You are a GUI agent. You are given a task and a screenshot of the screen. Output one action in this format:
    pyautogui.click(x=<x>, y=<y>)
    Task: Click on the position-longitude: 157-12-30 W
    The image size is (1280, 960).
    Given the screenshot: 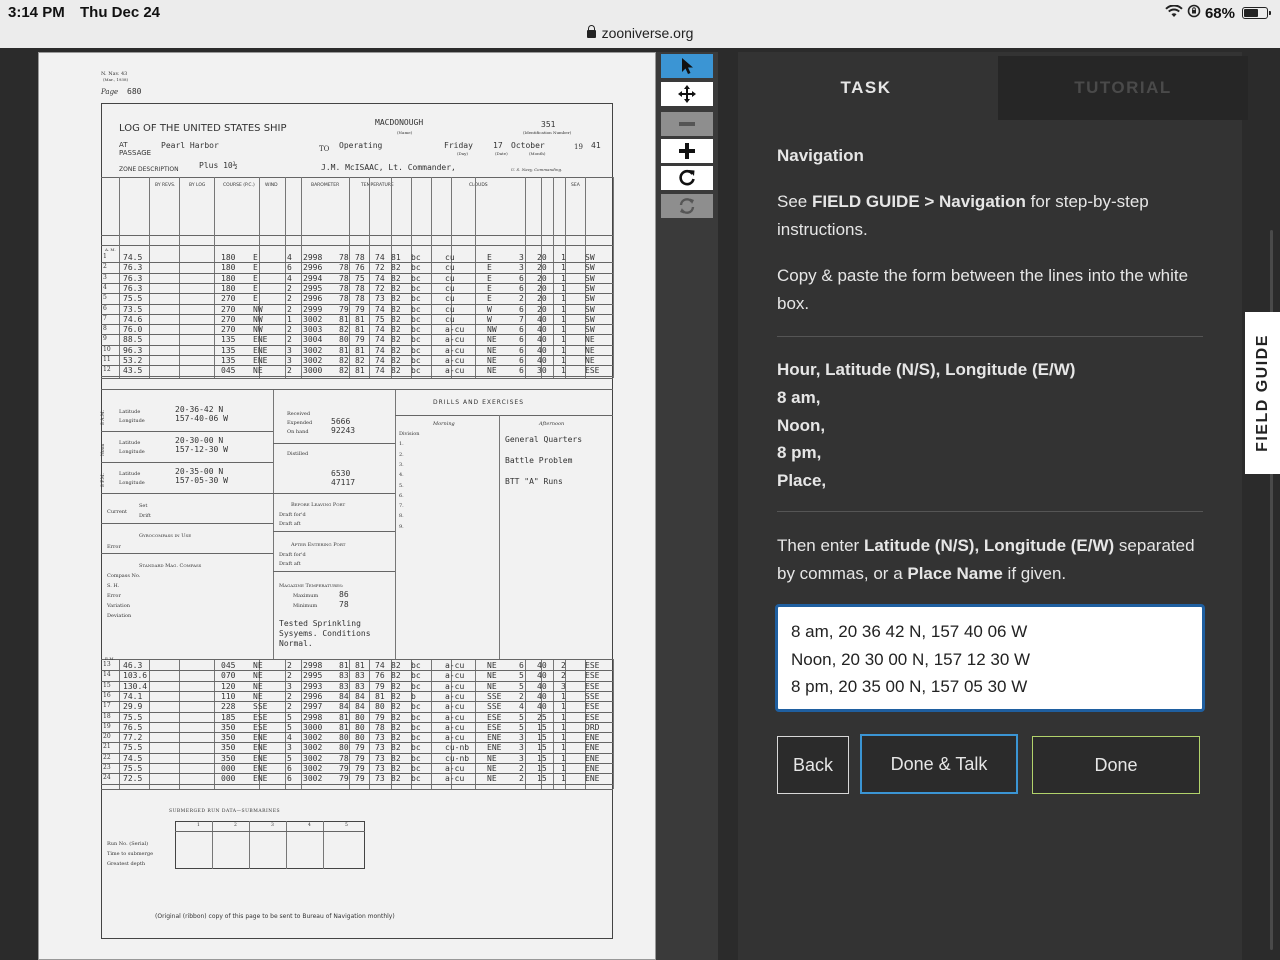 What is the action you would take?
    pyautogui.click(x=201, y=449)
    